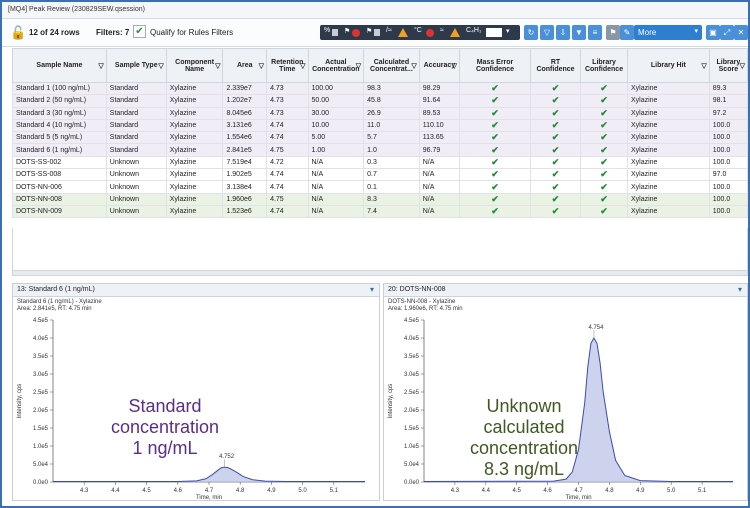 This screenshot has height=508, width=750. I want to click on filter-count: Filters: 7, so click(112, 32).